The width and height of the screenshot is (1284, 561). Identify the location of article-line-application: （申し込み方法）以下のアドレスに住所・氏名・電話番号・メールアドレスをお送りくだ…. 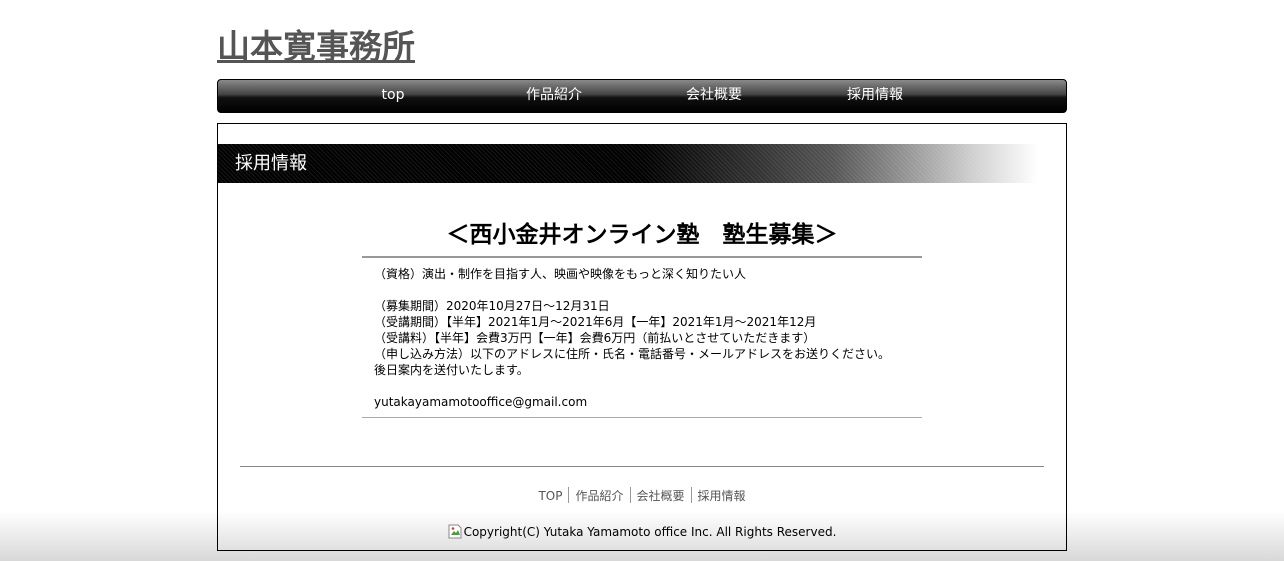
(632, 354).